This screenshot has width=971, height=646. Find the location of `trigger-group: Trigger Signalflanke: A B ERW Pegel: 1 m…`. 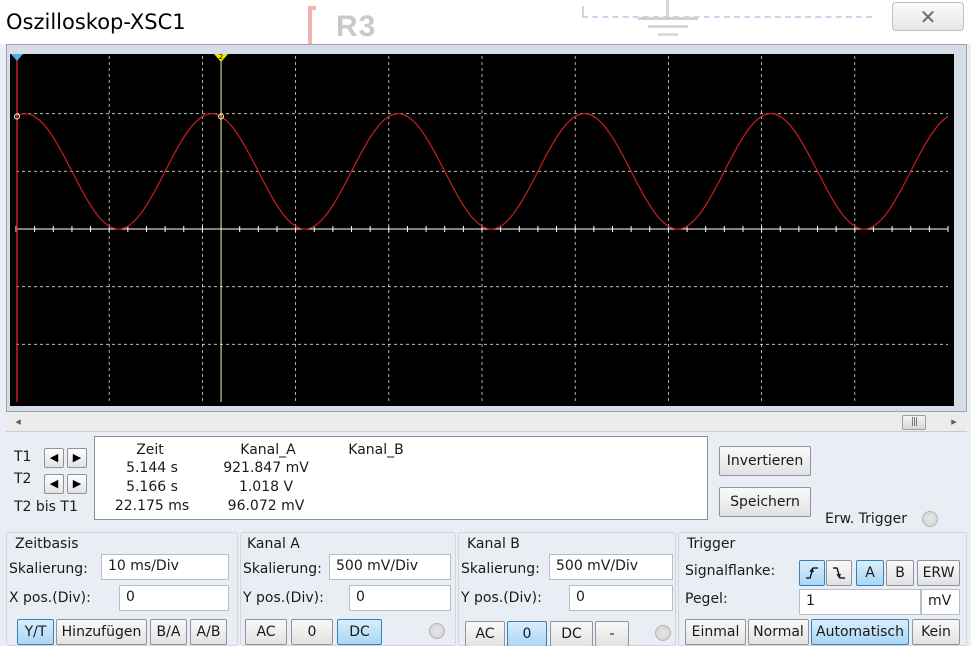

trigger-group: Trigger Signalflanke: A B ERW Pegel: 1 m… is located at coordinates (822, 589).